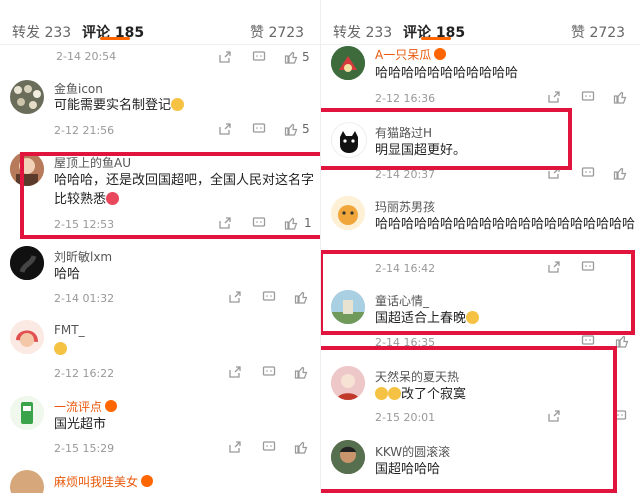  Describe the element at coordinates (84, 130) in the screenshot. I see `comment-time: 2-12 21:56` at that location.